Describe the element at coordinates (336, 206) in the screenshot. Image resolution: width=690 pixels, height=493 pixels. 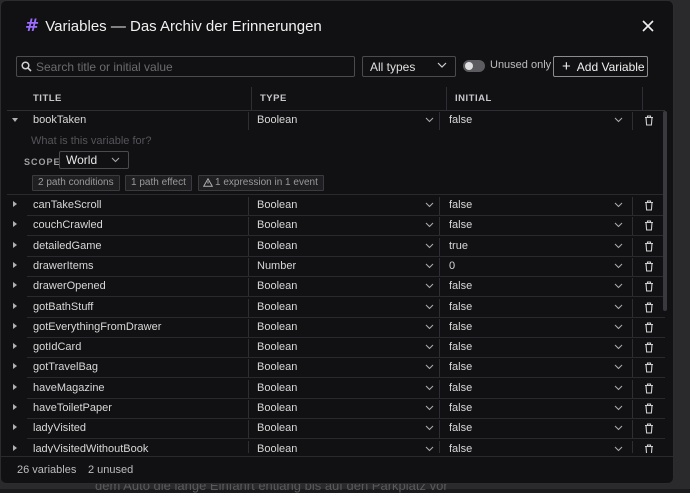
I see `table-row: canTakeScroll Boolean false` at that location.